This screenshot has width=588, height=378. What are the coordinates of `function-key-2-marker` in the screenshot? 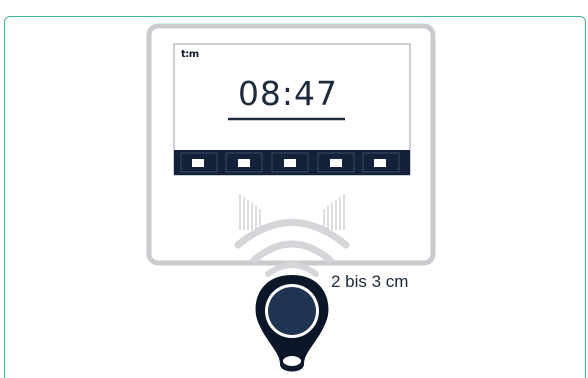 It's located at (244, 163).